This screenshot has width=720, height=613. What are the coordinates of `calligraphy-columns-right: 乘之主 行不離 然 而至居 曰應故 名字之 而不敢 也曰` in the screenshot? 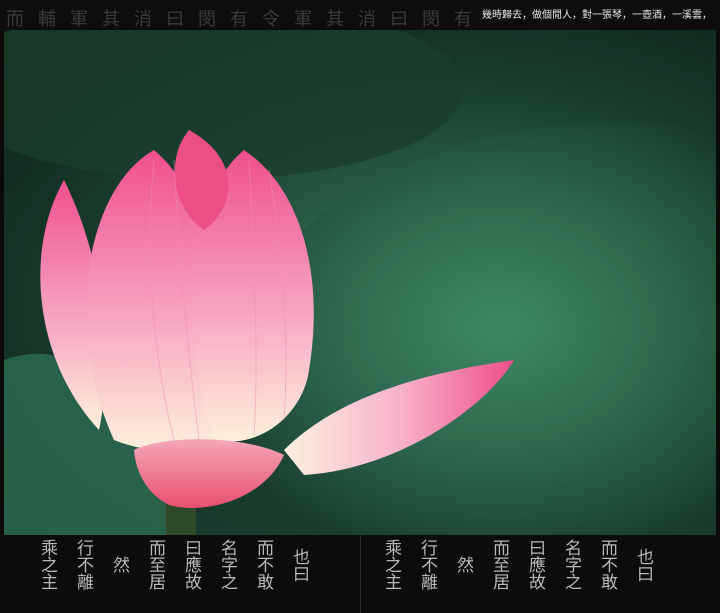 It's located at (517, 564).